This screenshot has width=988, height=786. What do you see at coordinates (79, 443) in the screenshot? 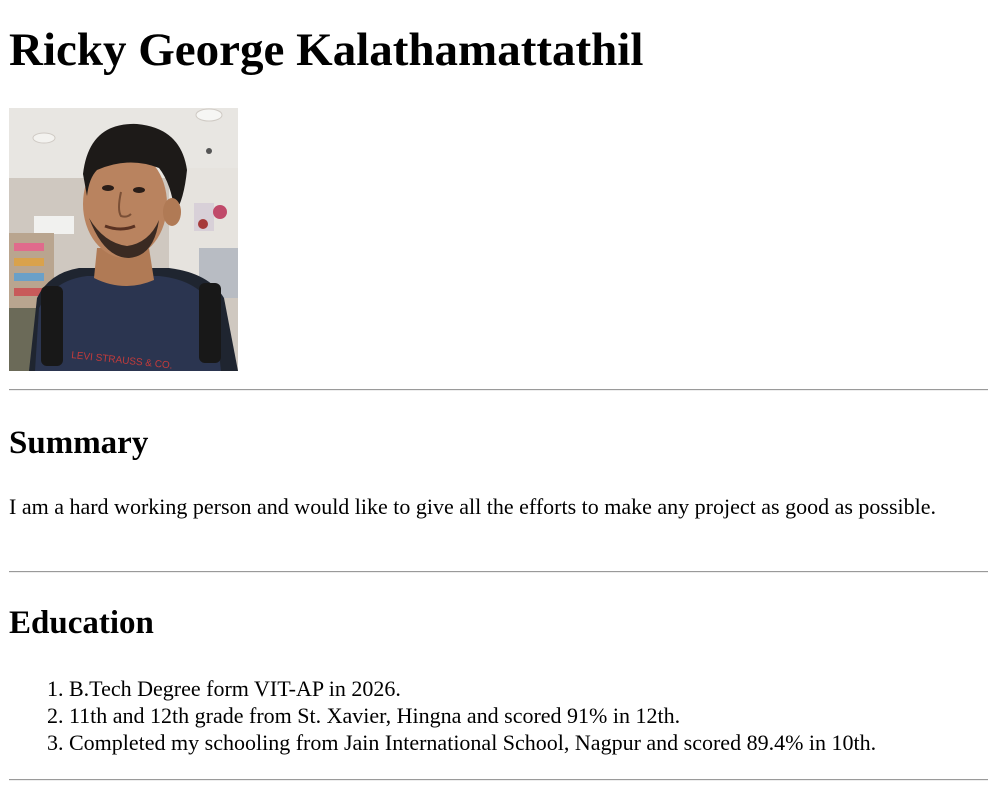
I see `summary-heading: Summary` at bounding box center [79, 443].